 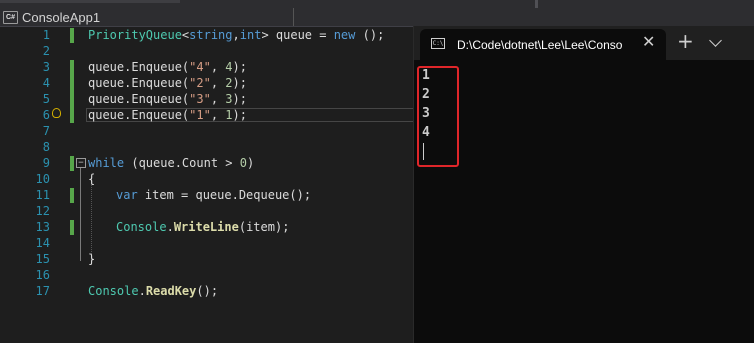 What do you see at coordinates (46, 115) in the screenshot?
I see `line-number: 6` at bounding box center [46, 115].